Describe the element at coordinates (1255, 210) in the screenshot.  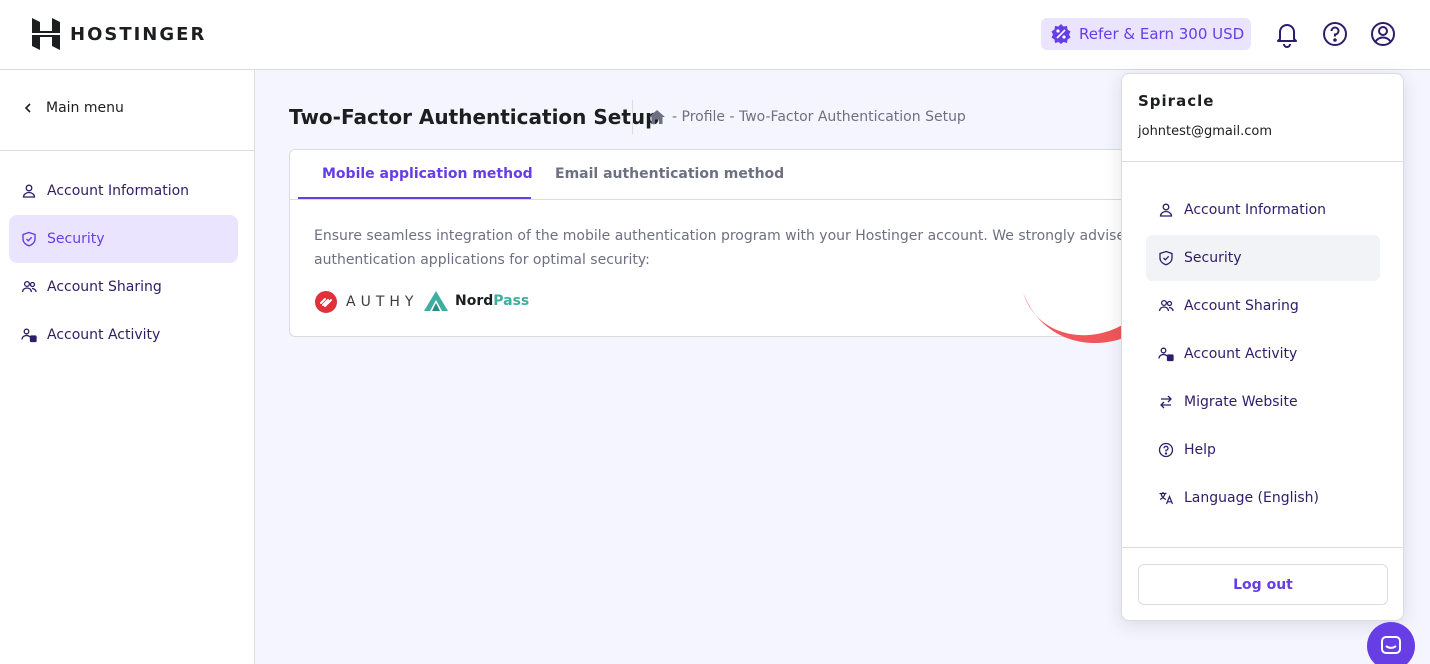
I see `dropdown-item-label: Account Information` at that location.